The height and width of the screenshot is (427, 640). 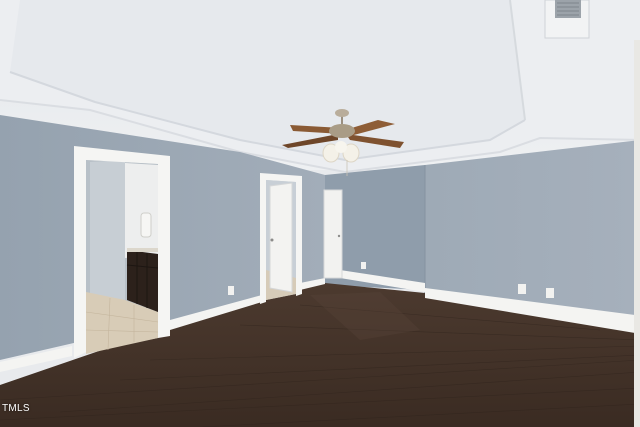 I want to click on right-edge-trim, so click(x=637, y=233).